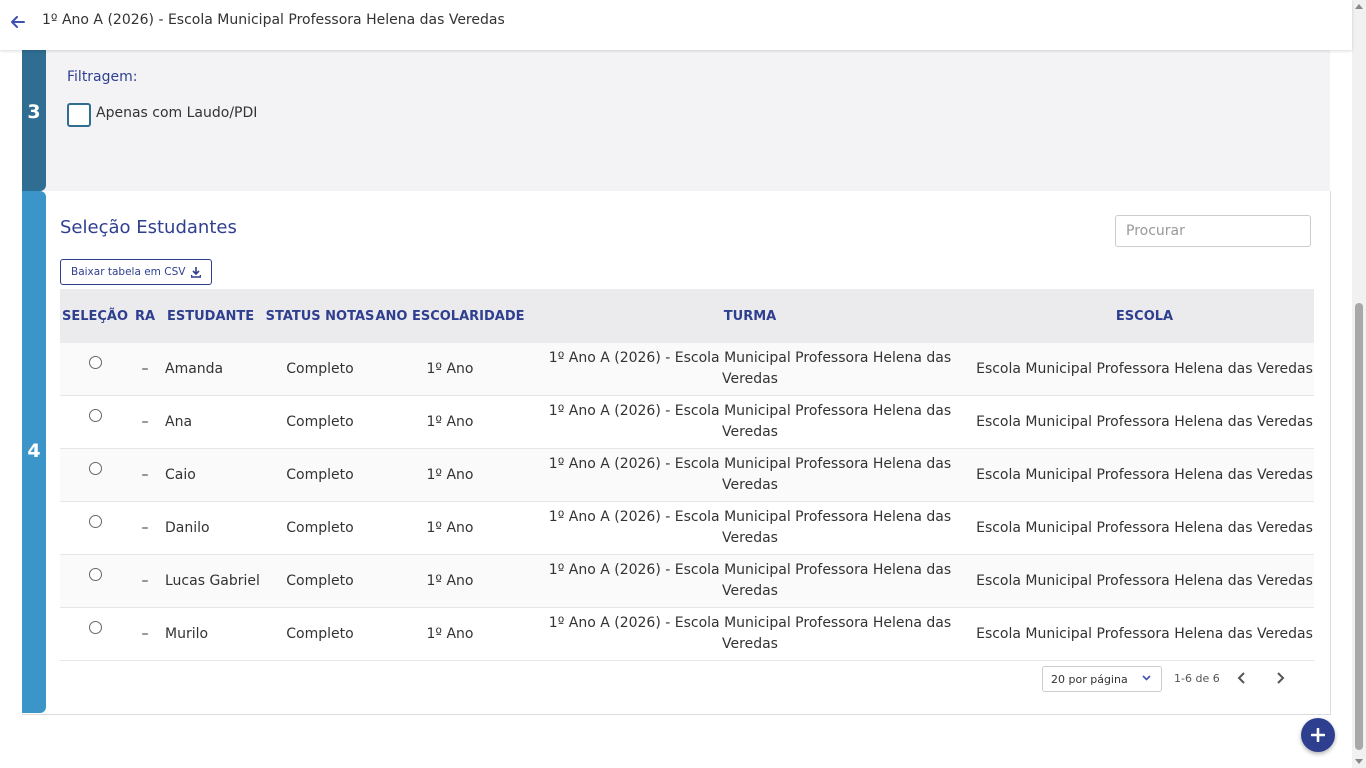  What do you see at coordinates (179, 421) in the screenshot?
I see `student-name: Ana` at bounding box center [179, 421].